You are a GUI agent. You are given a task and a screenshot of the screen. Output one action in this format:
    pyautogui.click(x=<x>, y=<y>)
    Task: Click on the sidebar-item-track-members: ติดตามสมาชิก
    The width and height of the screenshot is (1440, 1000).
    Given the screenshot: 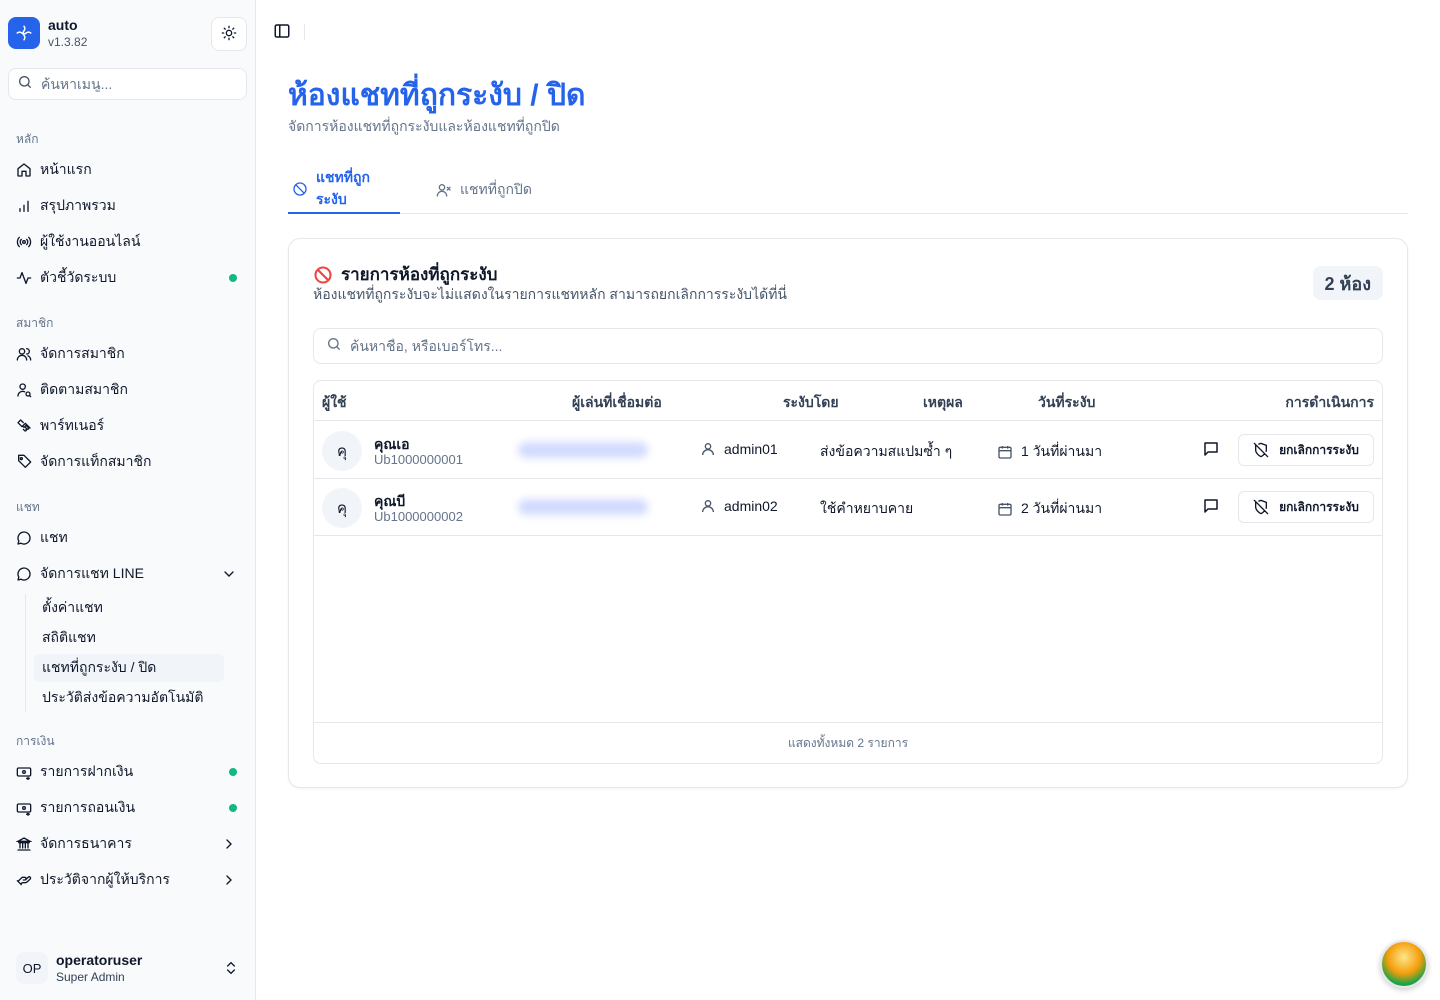 What is the action you would take?
    pyautogui.click(x=127, y=390)
    